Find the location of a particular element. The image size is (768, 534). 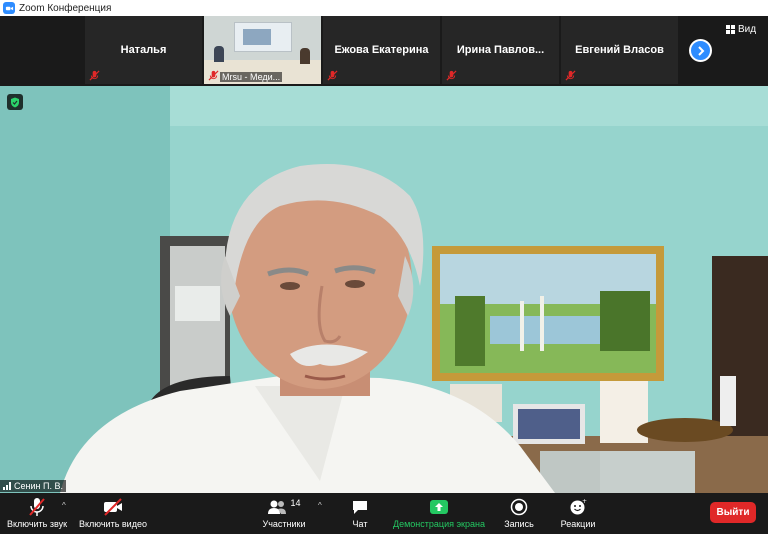

participant-name: Наталья is located at coordinates (143, 50).